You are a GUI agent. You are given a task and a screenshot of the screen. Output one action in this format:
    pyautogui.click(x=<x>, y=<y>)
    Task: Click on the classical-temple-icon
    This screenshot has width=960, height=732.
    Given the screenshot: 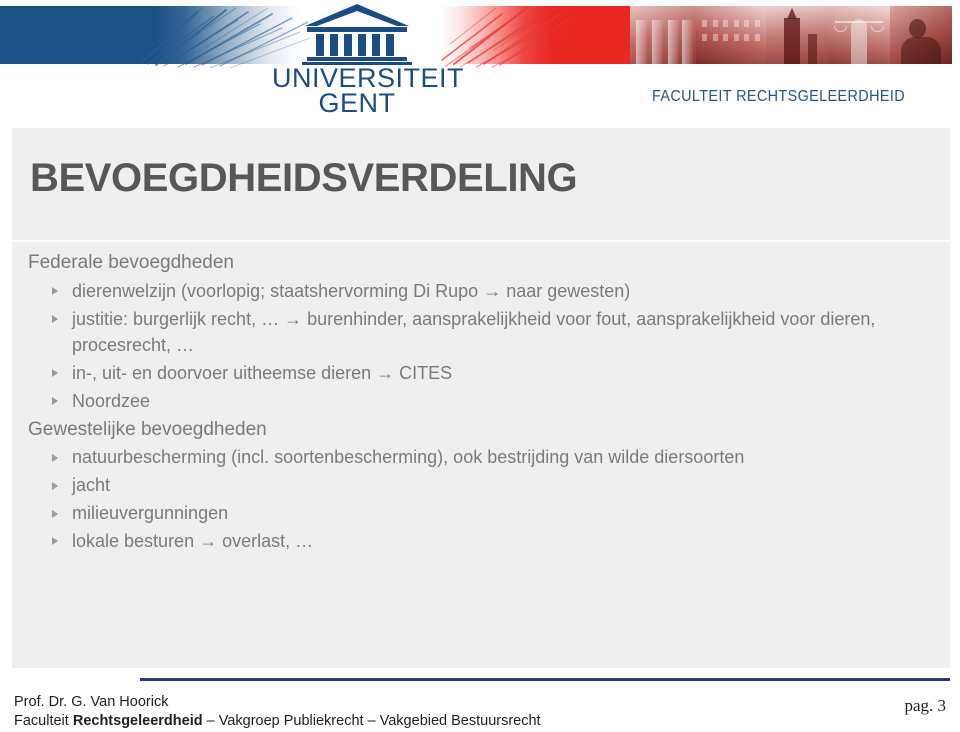 What is the action you would take?
    pyautogui.click(x=357, y=34)
    